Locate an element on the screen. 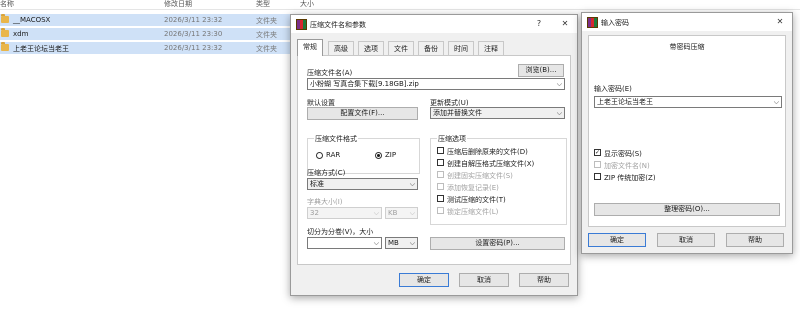 The height and width of the screenshot is (314, 800). password-cancel-button: 取消 is located at coordinates (686, 240).